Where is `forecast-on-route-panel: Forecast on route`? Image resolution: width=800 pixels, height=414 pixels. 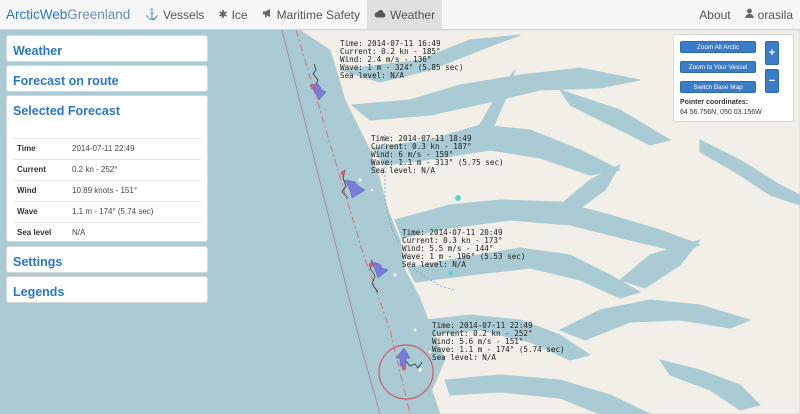
forecast-on-route-panel: Forecast on route is located at coordinates (107, 78).